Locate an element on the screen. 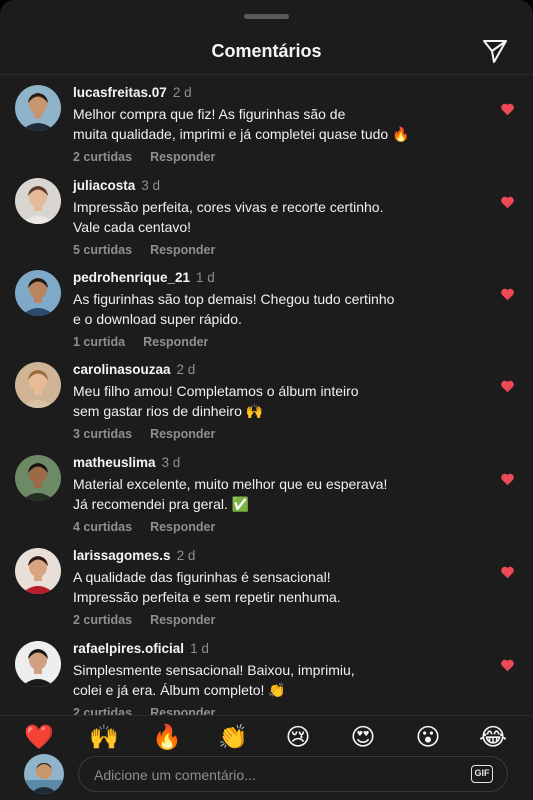 This screenshot has height=800, width=533. comment-username: pedrohenrique_21 is located at coordinates (131, 277).